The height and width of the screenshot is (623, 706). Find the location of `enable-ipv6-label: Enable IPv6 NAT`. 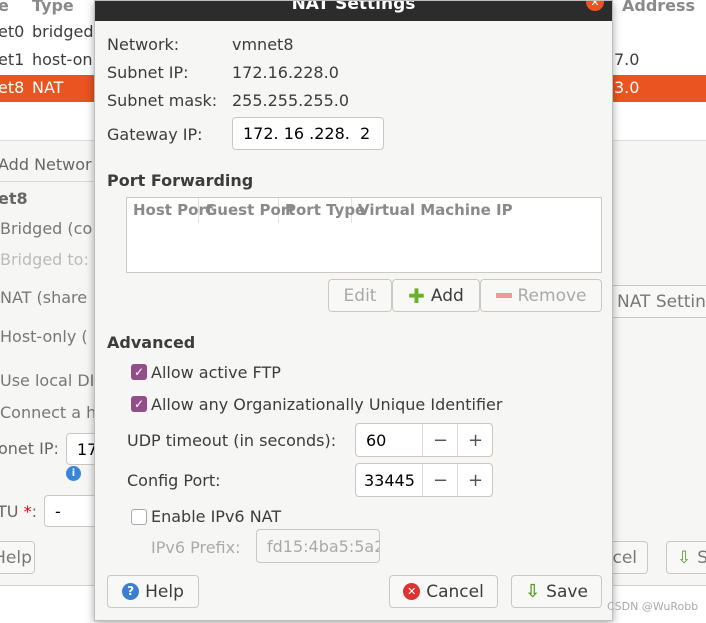

enable-ipv6-label: Enable IPv6 NAT is located at coordinates (216, 516).